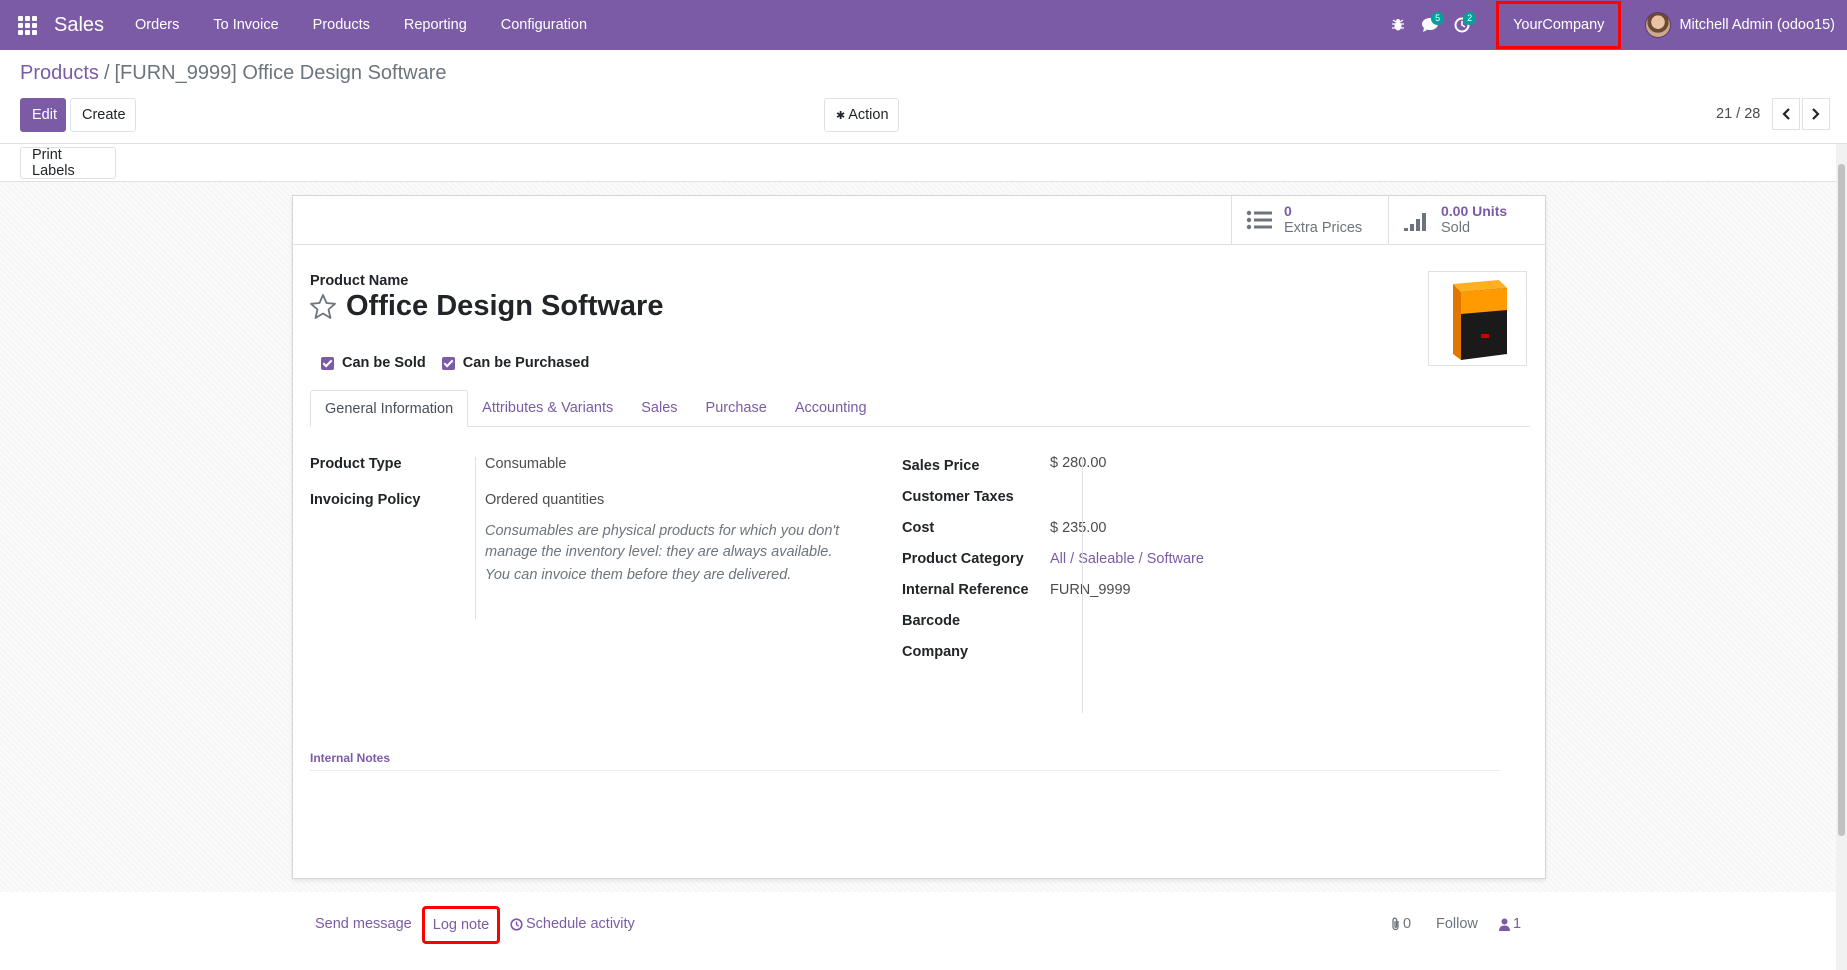 This screenshot has height=970, width=1847. What do you see at coordinates (965, 590) in the screenshot?
I see `internal-reference-label: Internal Reference` at bounding box center [965, 590].